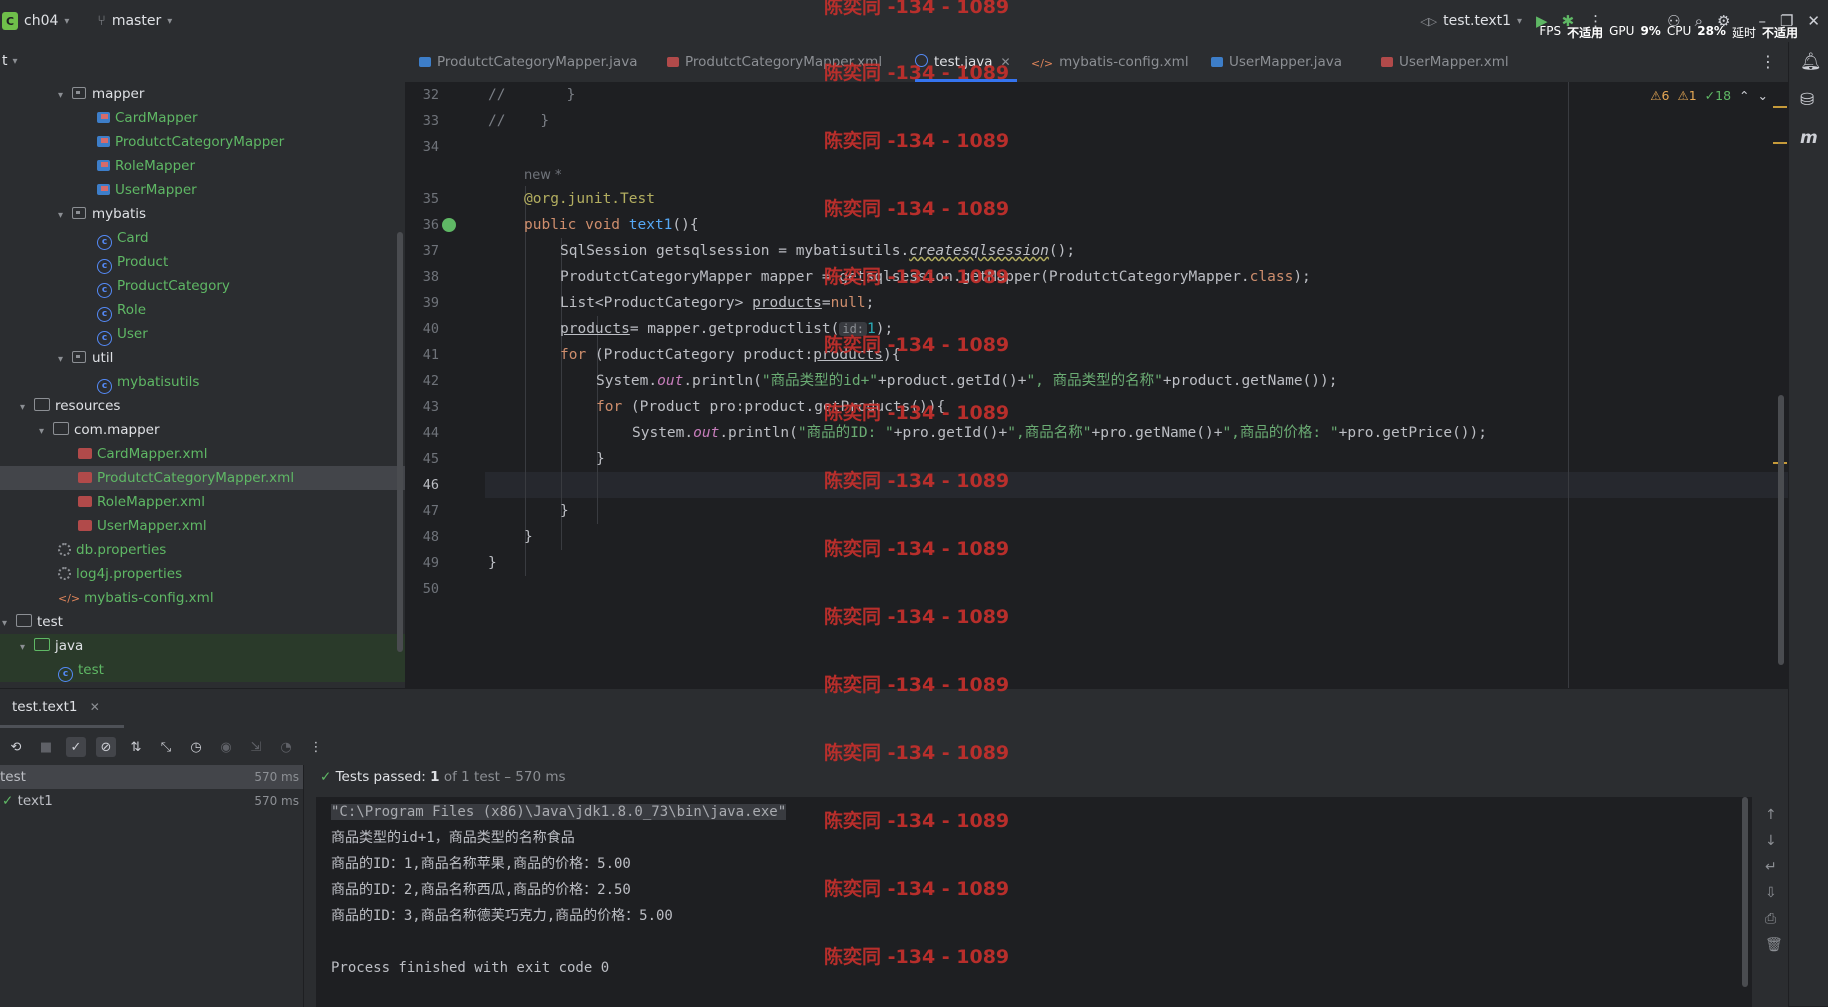 Image resolution: width=1828 pixels, height=1007 pixels. Describe the element at coordinates (1585, 33) in the screenshot. I see `fps-value: 不适用` at that location.